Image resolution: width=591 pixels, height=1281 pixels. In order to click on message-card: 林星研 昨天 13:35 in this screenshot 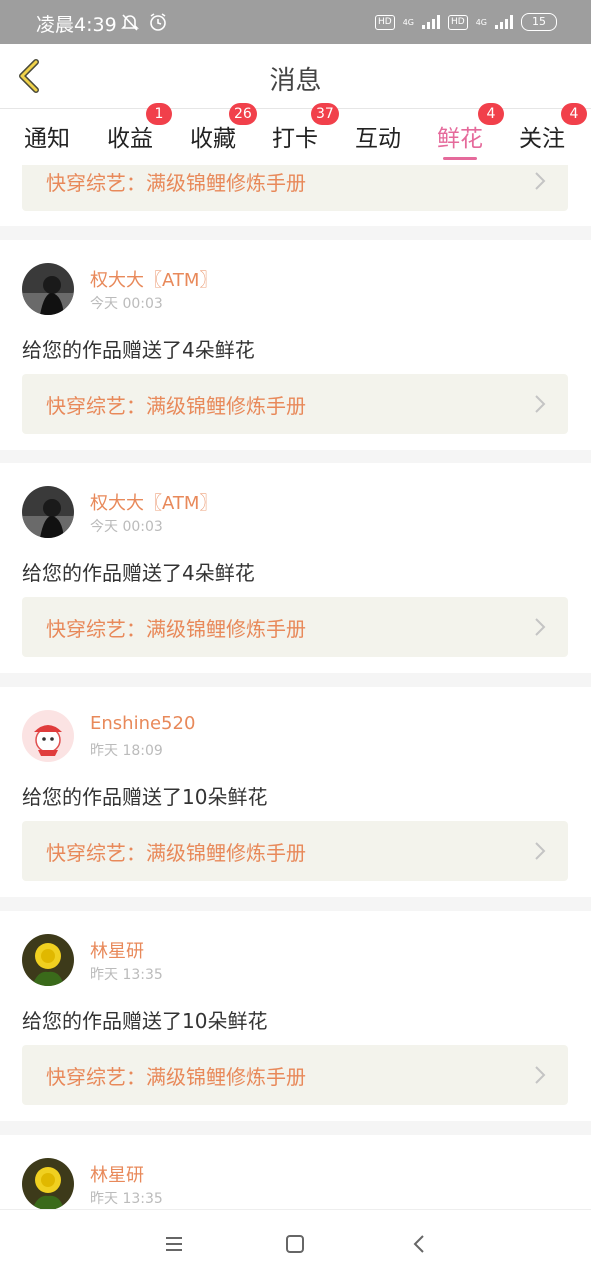, I will do `click(295, 1172)`.